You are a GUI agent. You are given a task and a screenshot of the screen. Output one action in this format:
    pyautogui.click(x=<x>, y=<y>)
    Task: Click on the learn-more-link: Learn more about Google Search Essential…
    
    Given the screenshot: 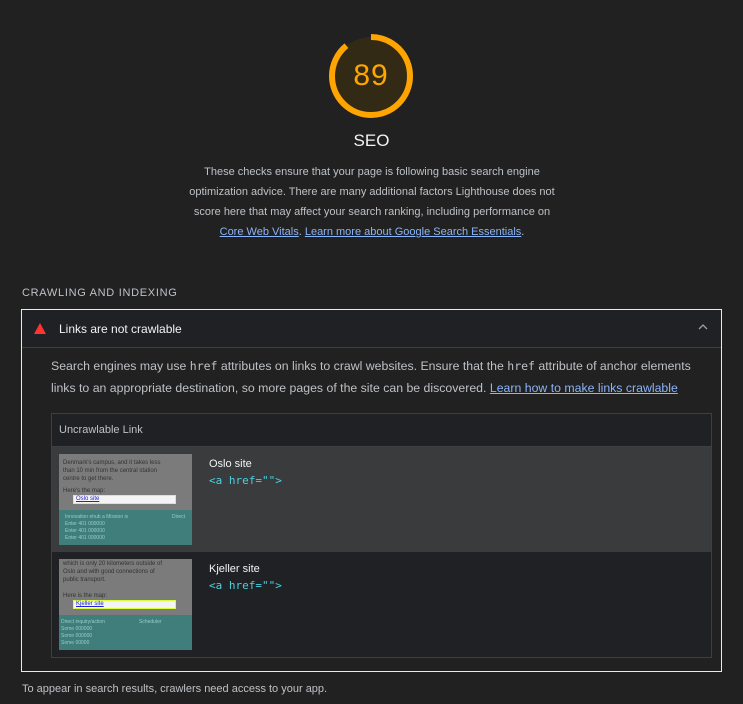 What is the action you would take?
    pyautogui.click(x=413, y=232)
    